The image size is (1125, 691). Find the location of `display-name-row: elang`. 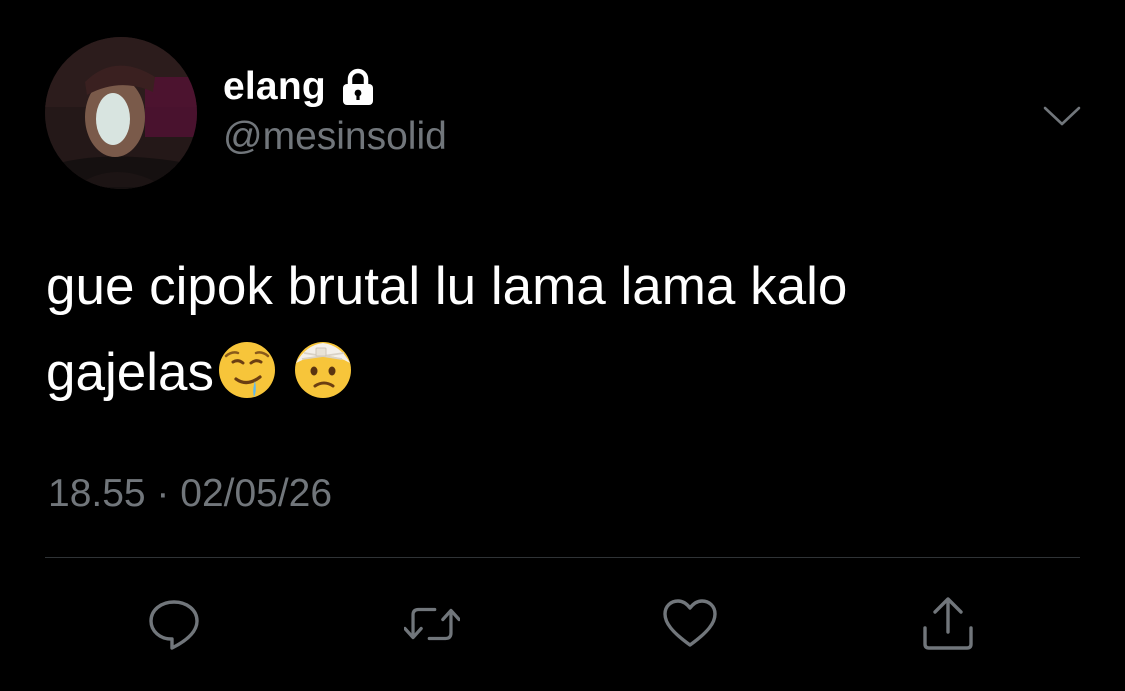

display-name-row: elang is located at coordinates (300, 87).